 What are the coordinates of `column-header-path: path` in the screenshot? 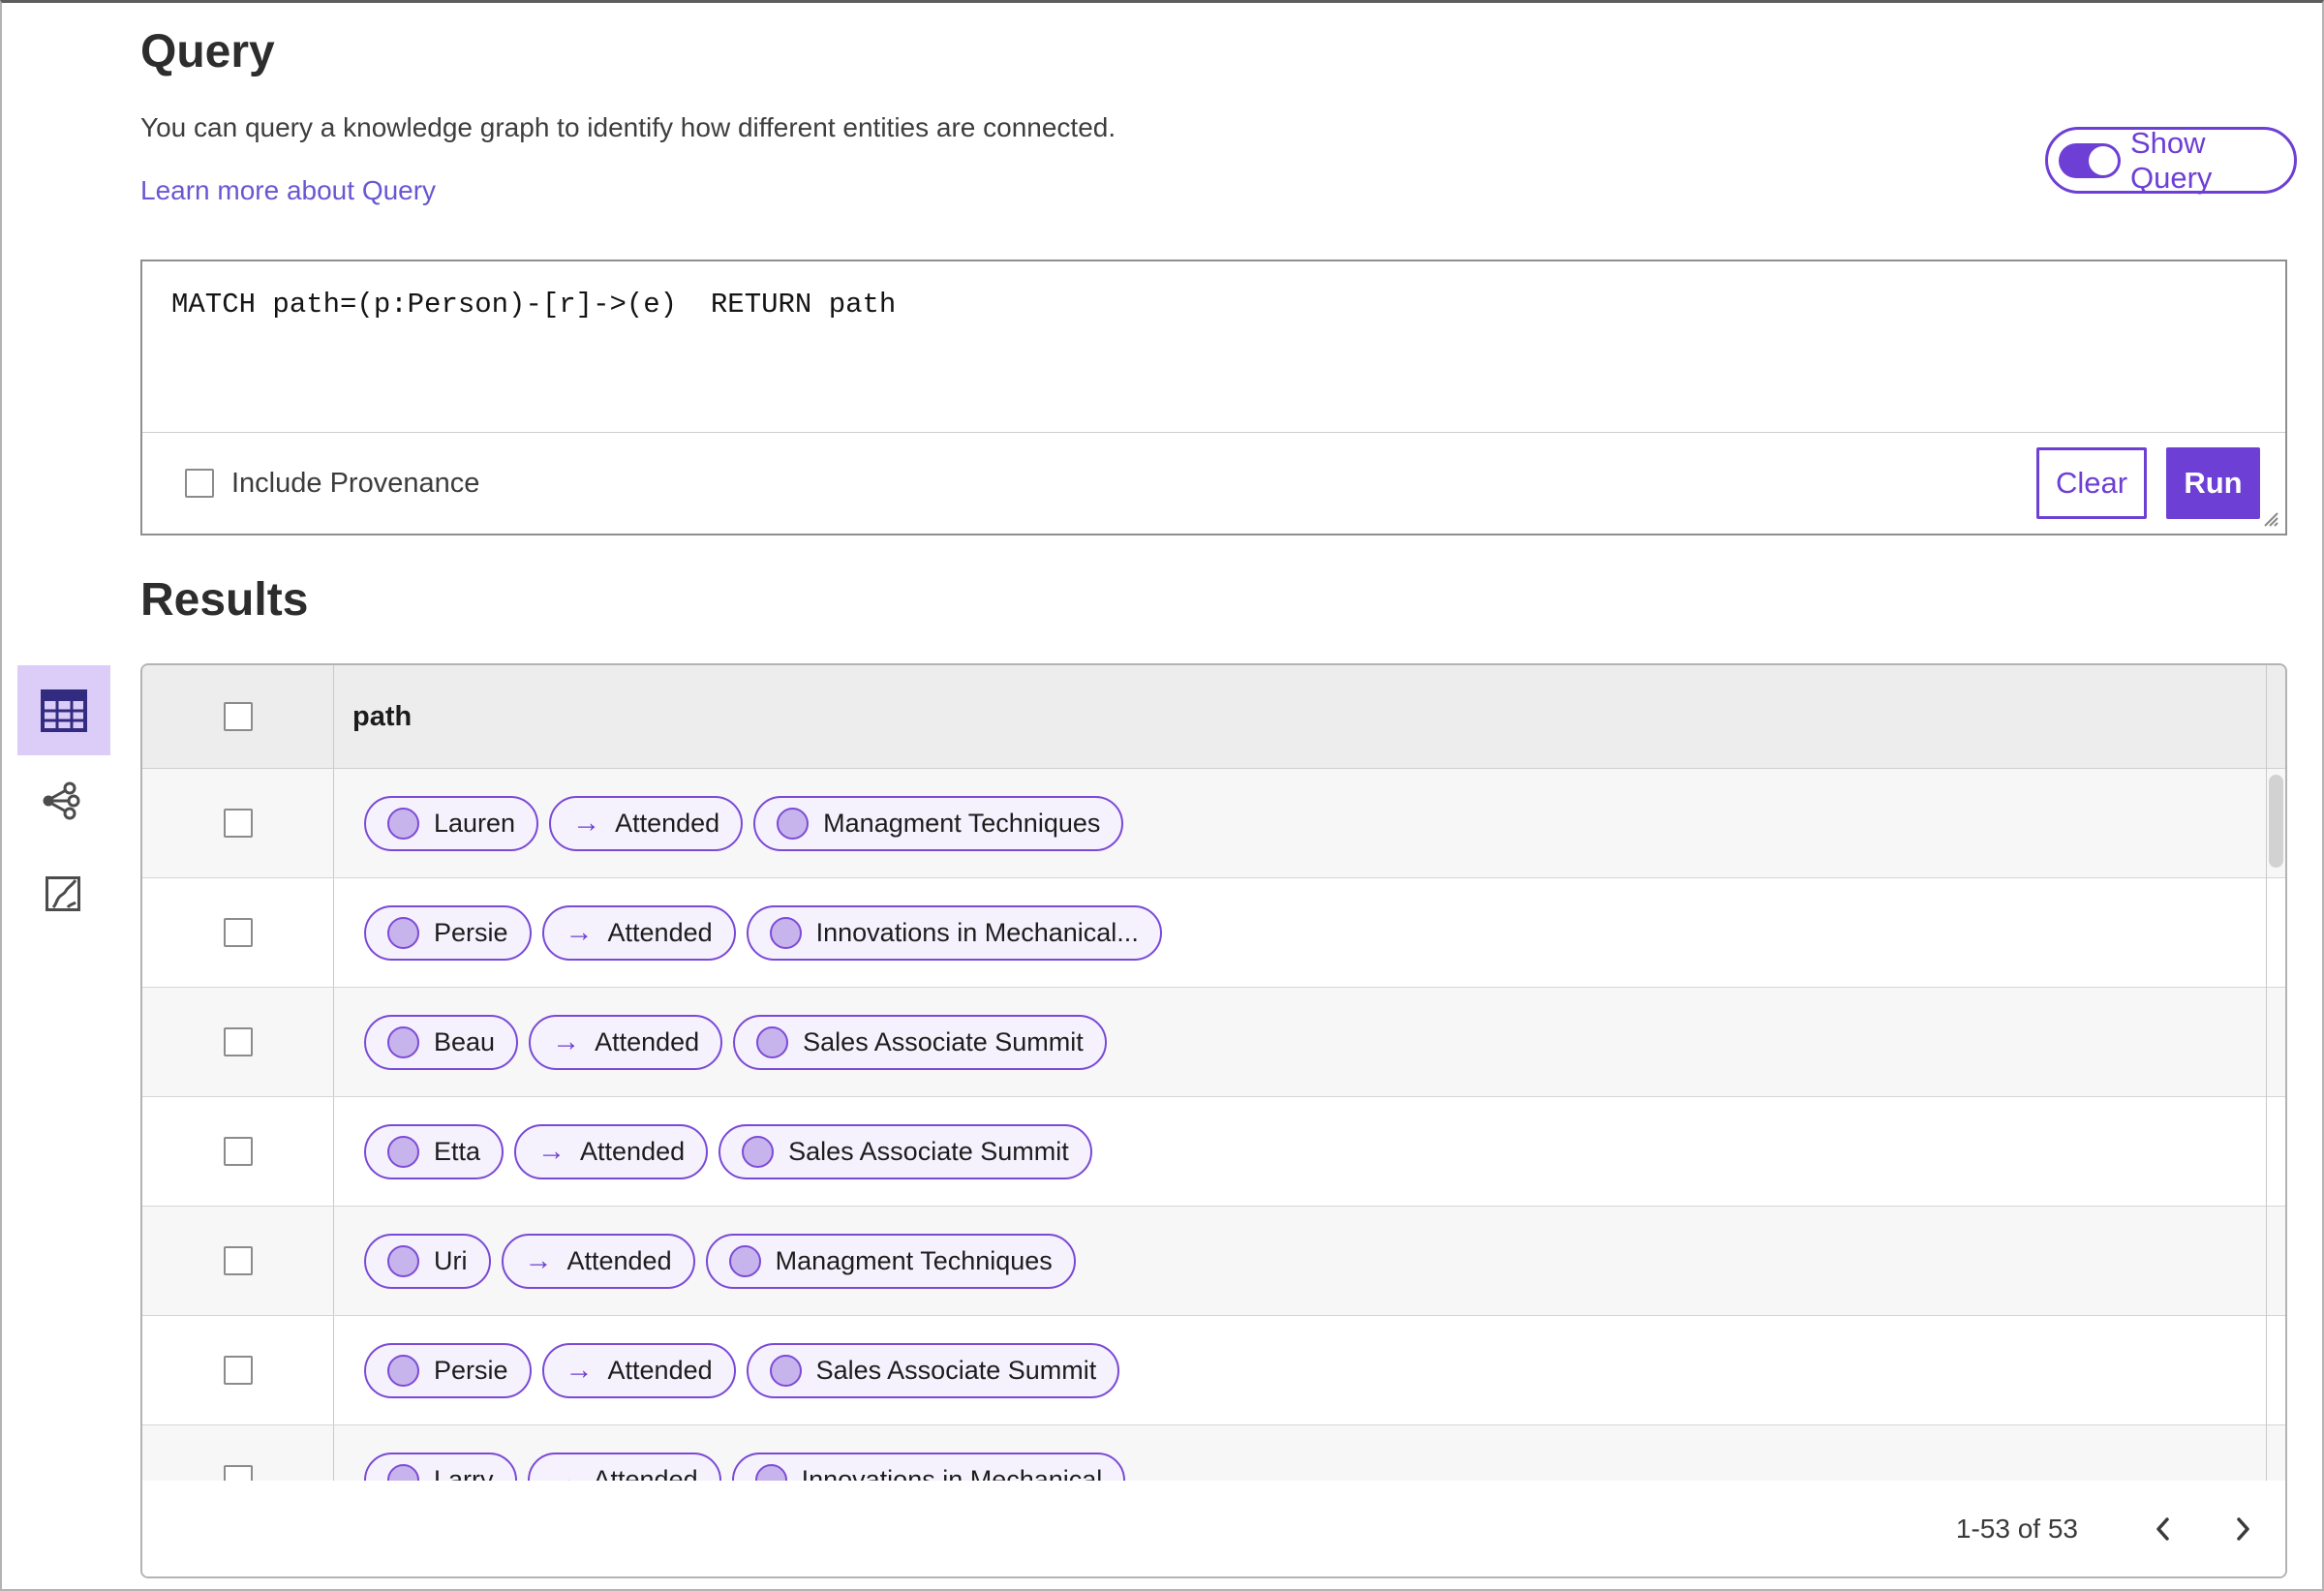 It's located at (383, 716).